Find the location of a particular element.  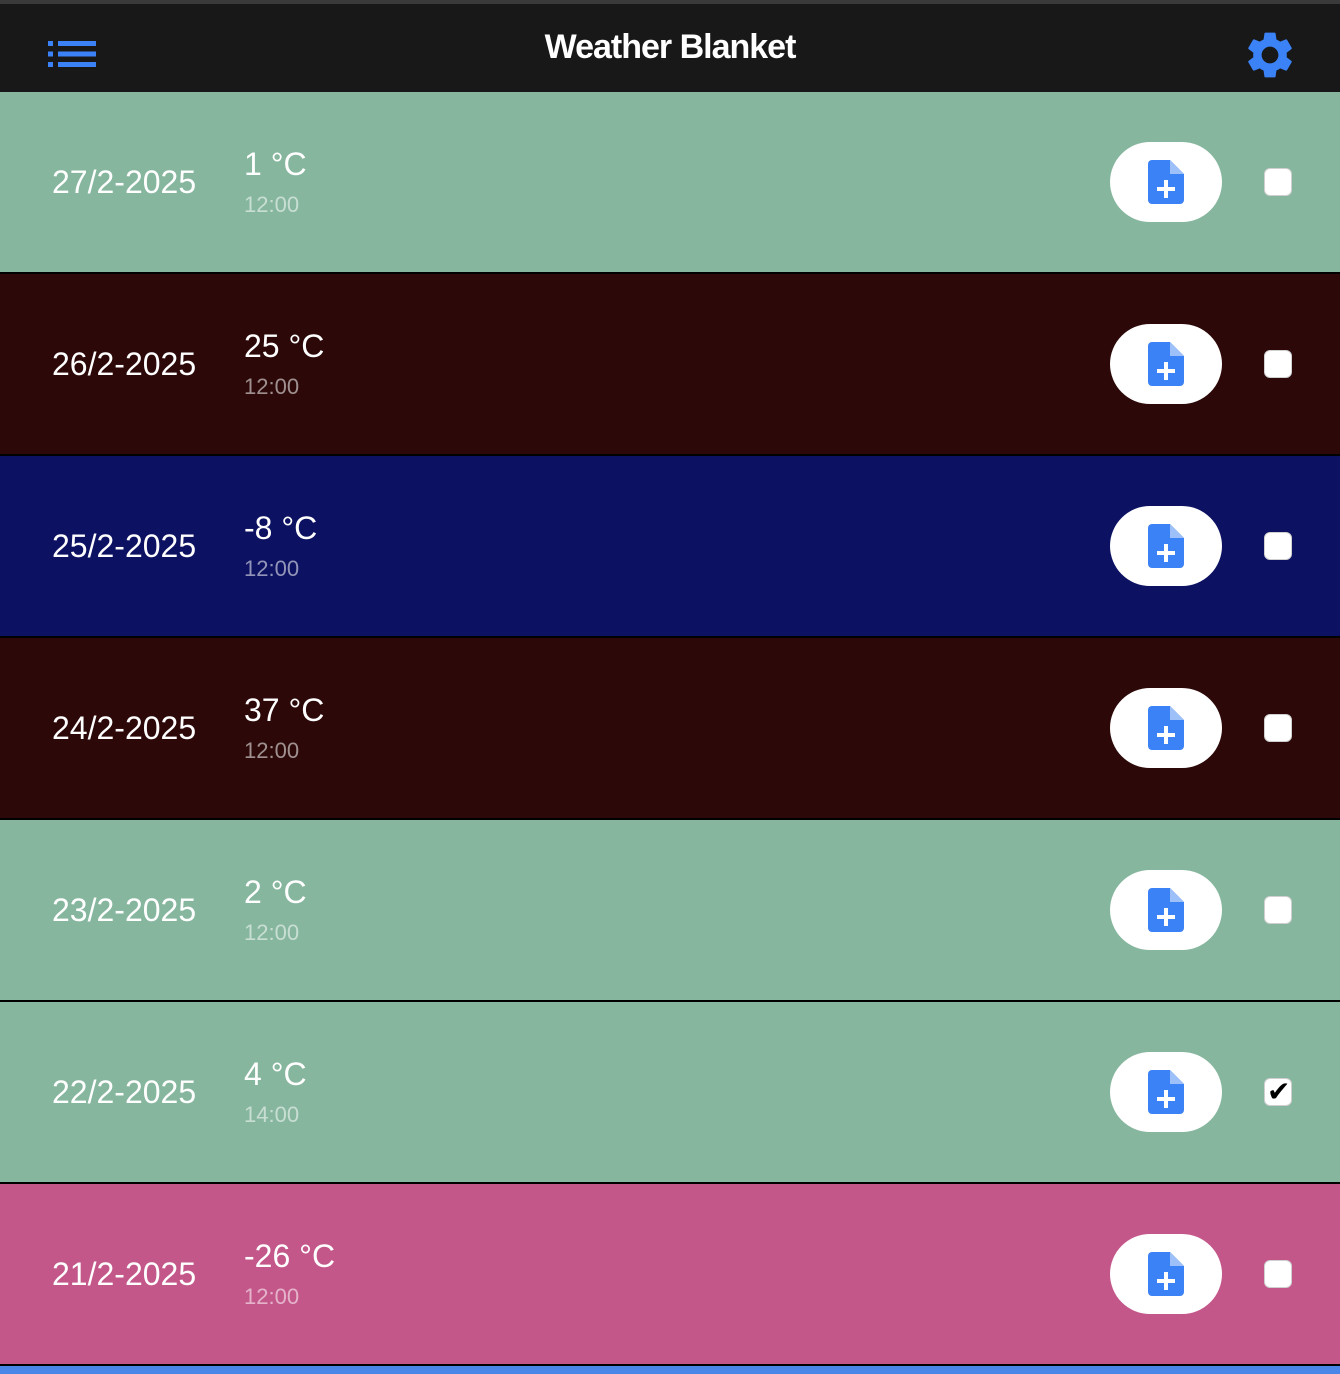

next-item-edge is located at coordinates (670, 1370).